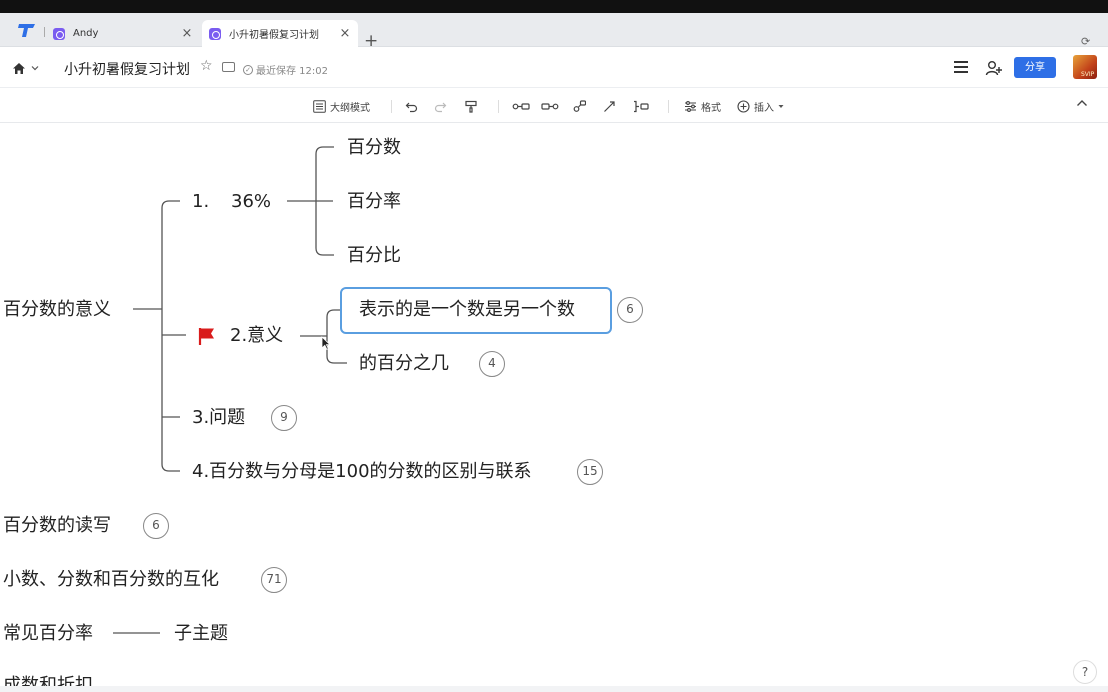 Image resolution: width=1108 pixels, height=692 pixels. I want to click on caret-down-icon, so click(781, 106).